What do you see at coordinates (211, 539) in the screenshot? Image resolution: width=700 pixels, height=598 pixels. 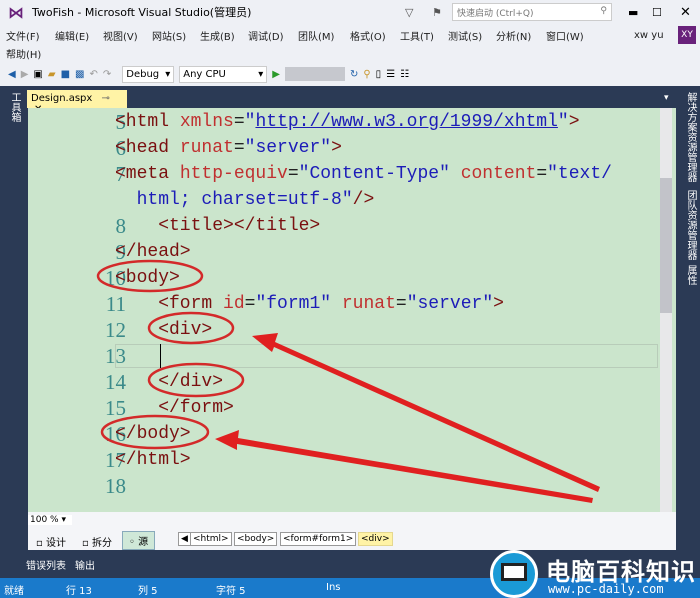 I see `breadcrumb-html: <html>` at bounding box center [211, 539].